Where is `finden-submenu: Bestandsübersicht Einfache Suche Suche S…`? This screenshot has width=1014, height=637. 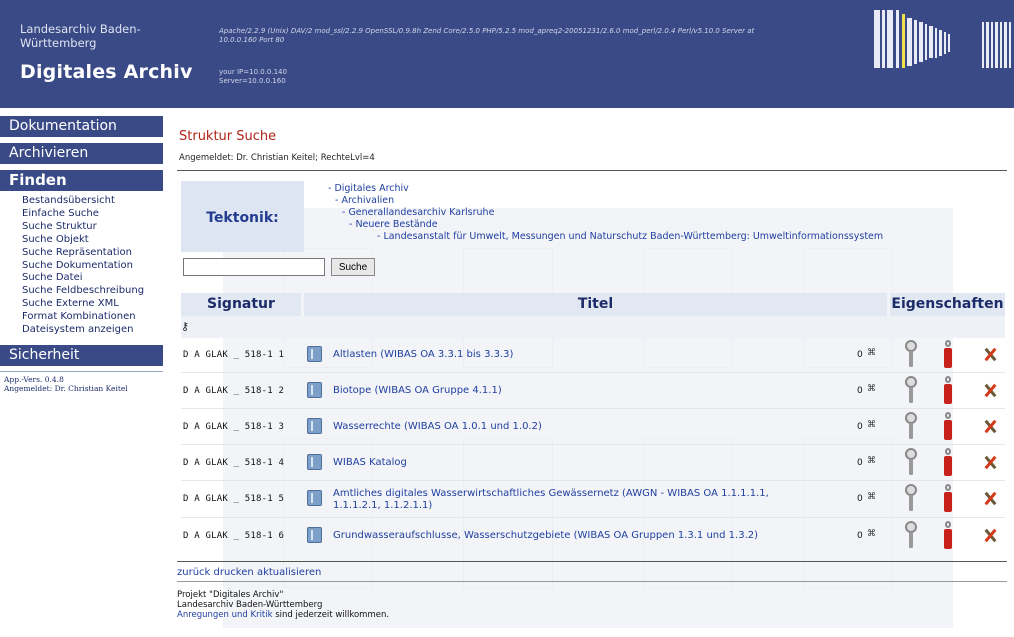 finden-submenu: Bestandsübersicht Einfache Suche Suche S… is located at coordinates (81, 265).